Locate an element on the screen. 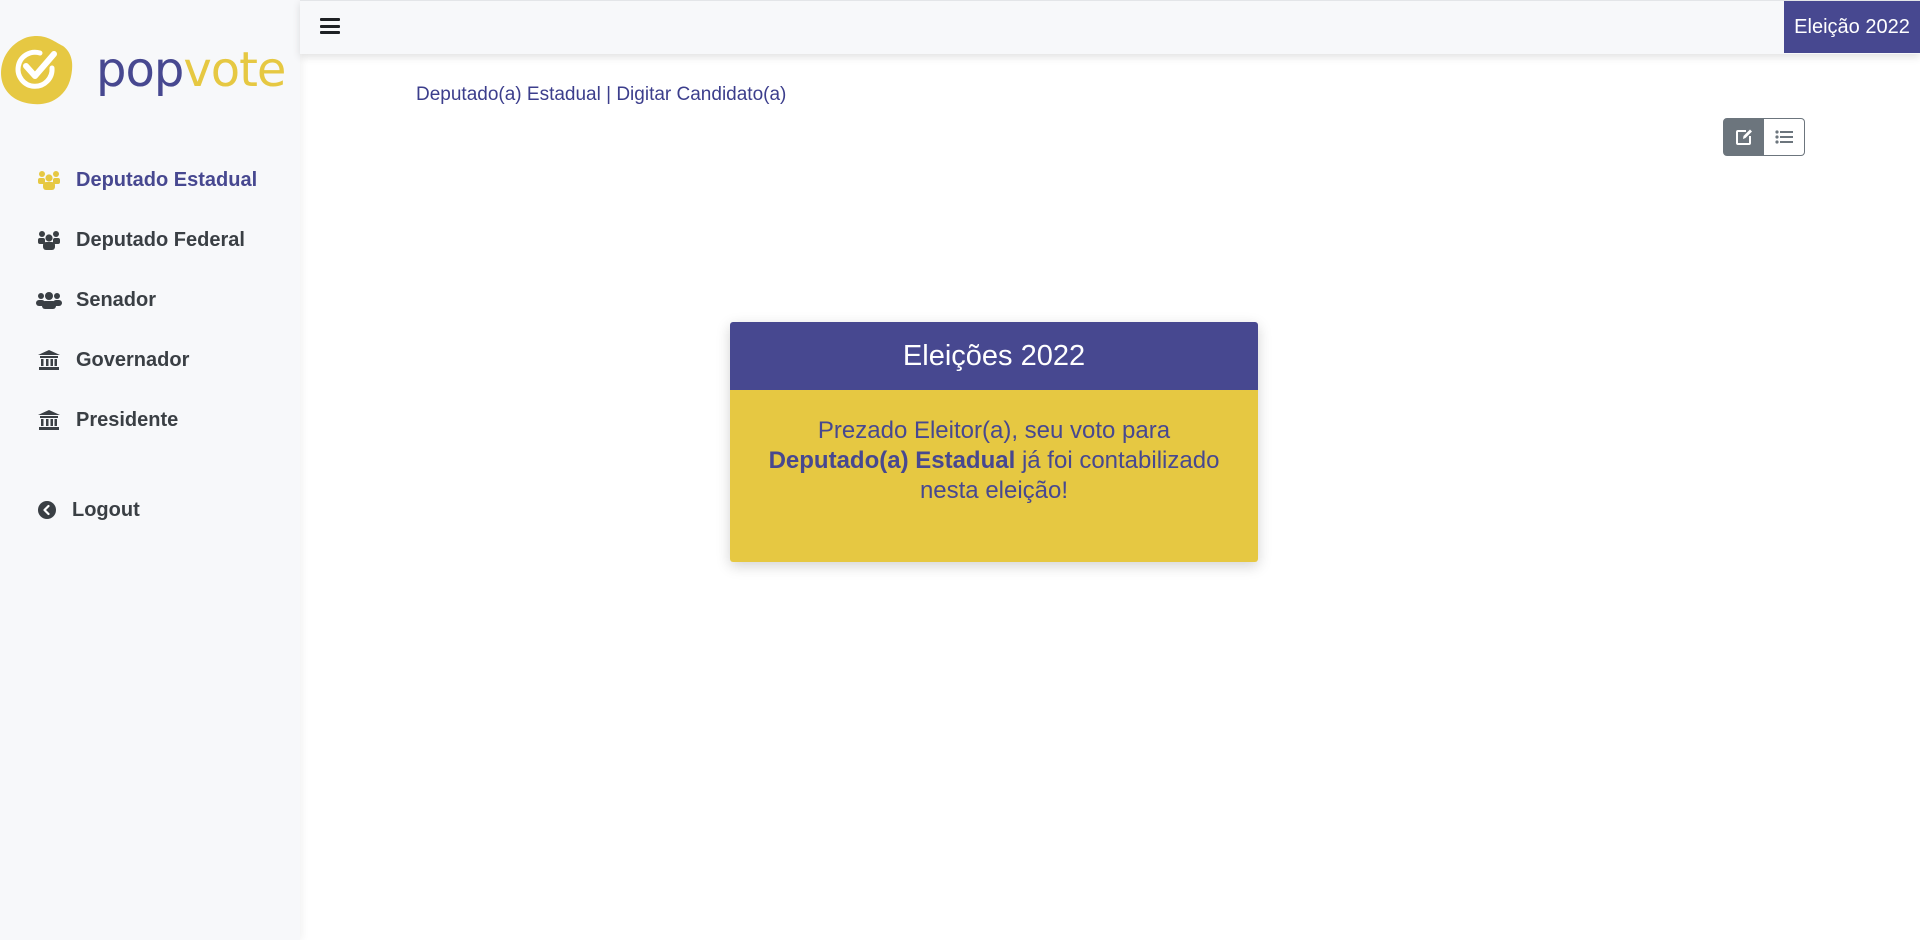 This screenshot has height=940, width=1920. sidebar-item-label: Deputado Estadual is located at coordinates (167, 179).